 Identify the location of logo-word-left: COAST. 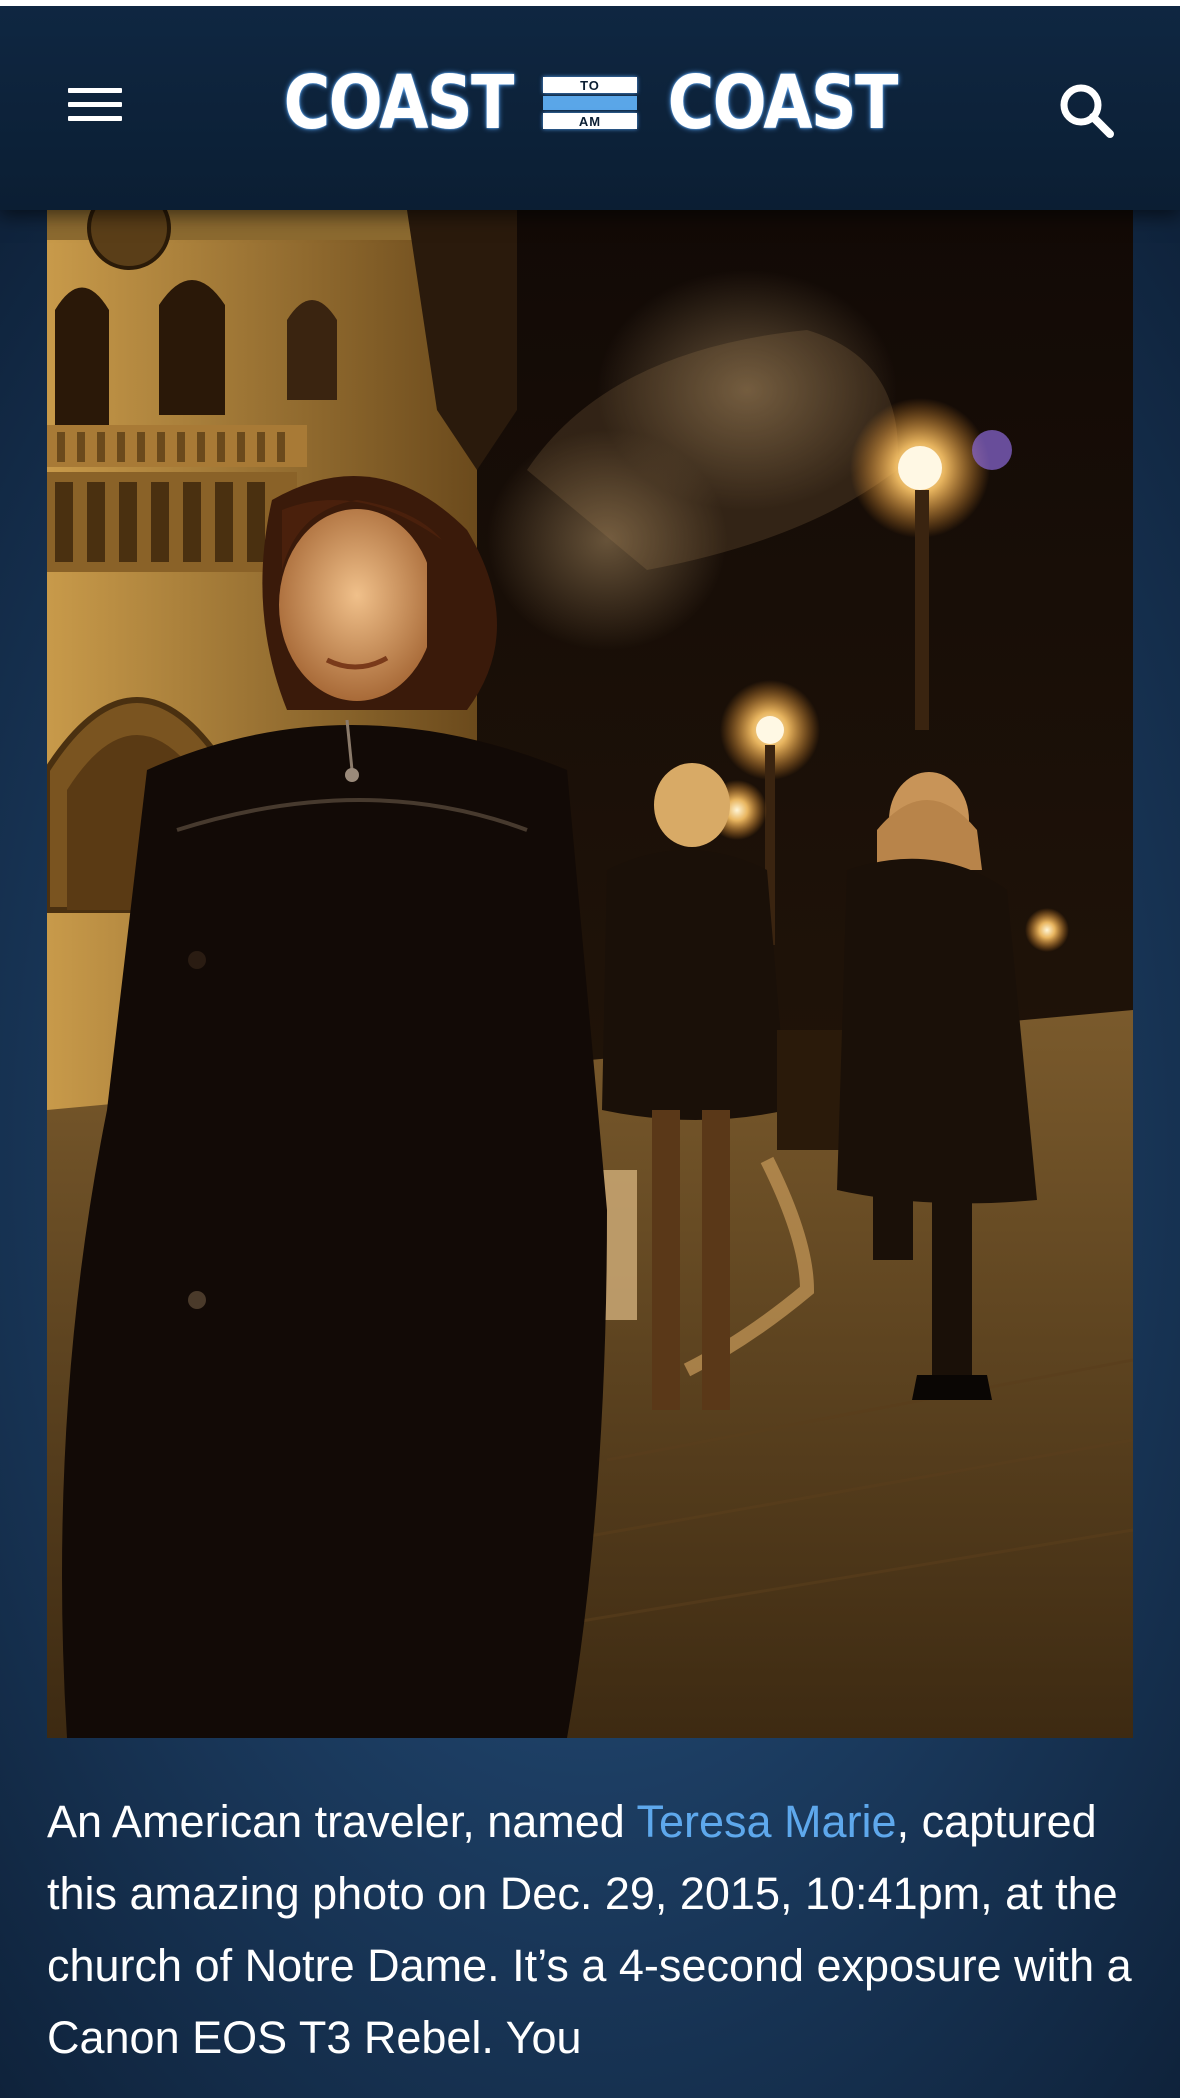
(398, 103).